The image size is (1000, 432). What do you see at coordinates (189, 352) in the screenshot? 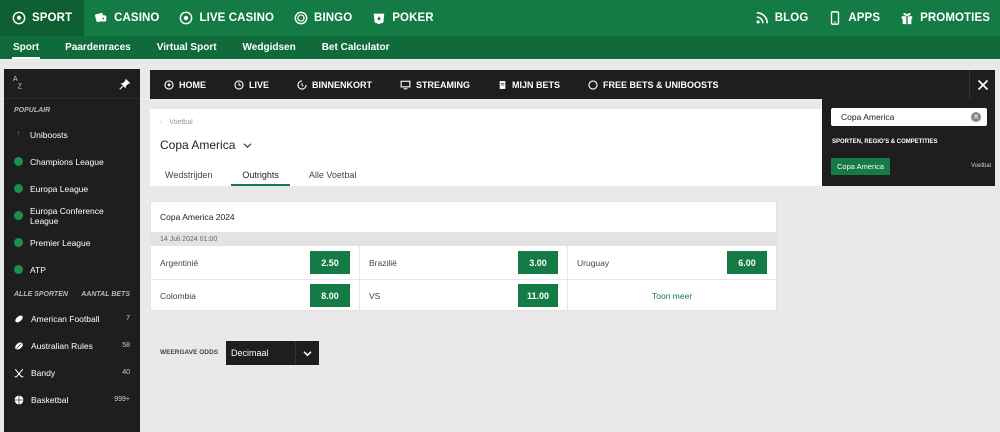
I see `odds-format-label: Weergave odds` at bounding box center [189, 352].